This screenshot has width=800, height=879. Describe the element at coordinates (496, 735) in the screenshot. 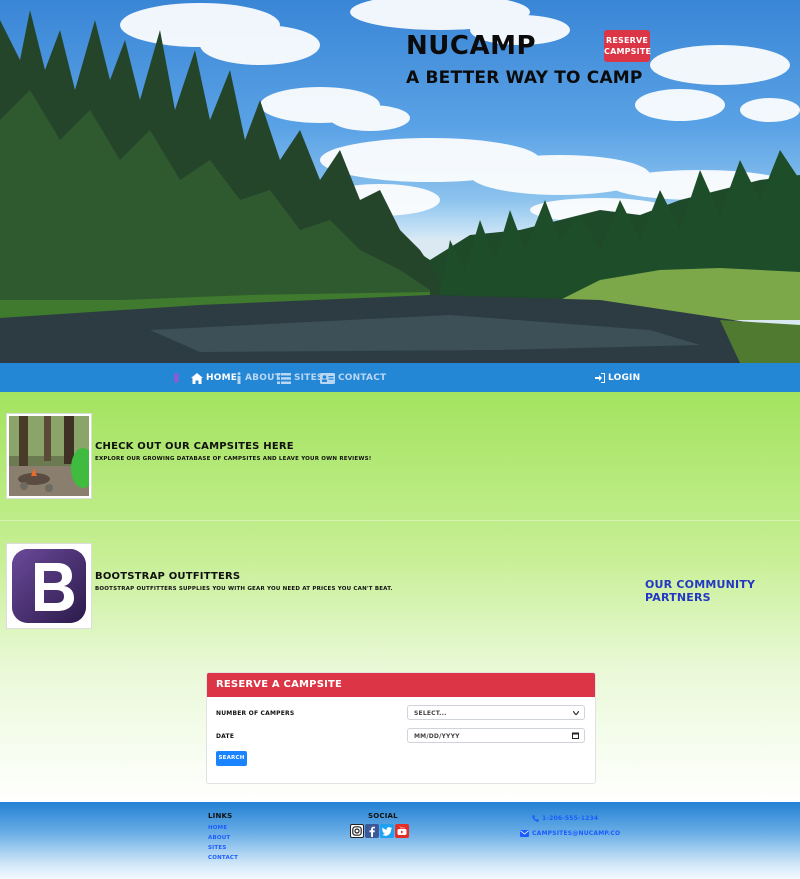

I see `date-input: MM/DD/YYYY` at that location.